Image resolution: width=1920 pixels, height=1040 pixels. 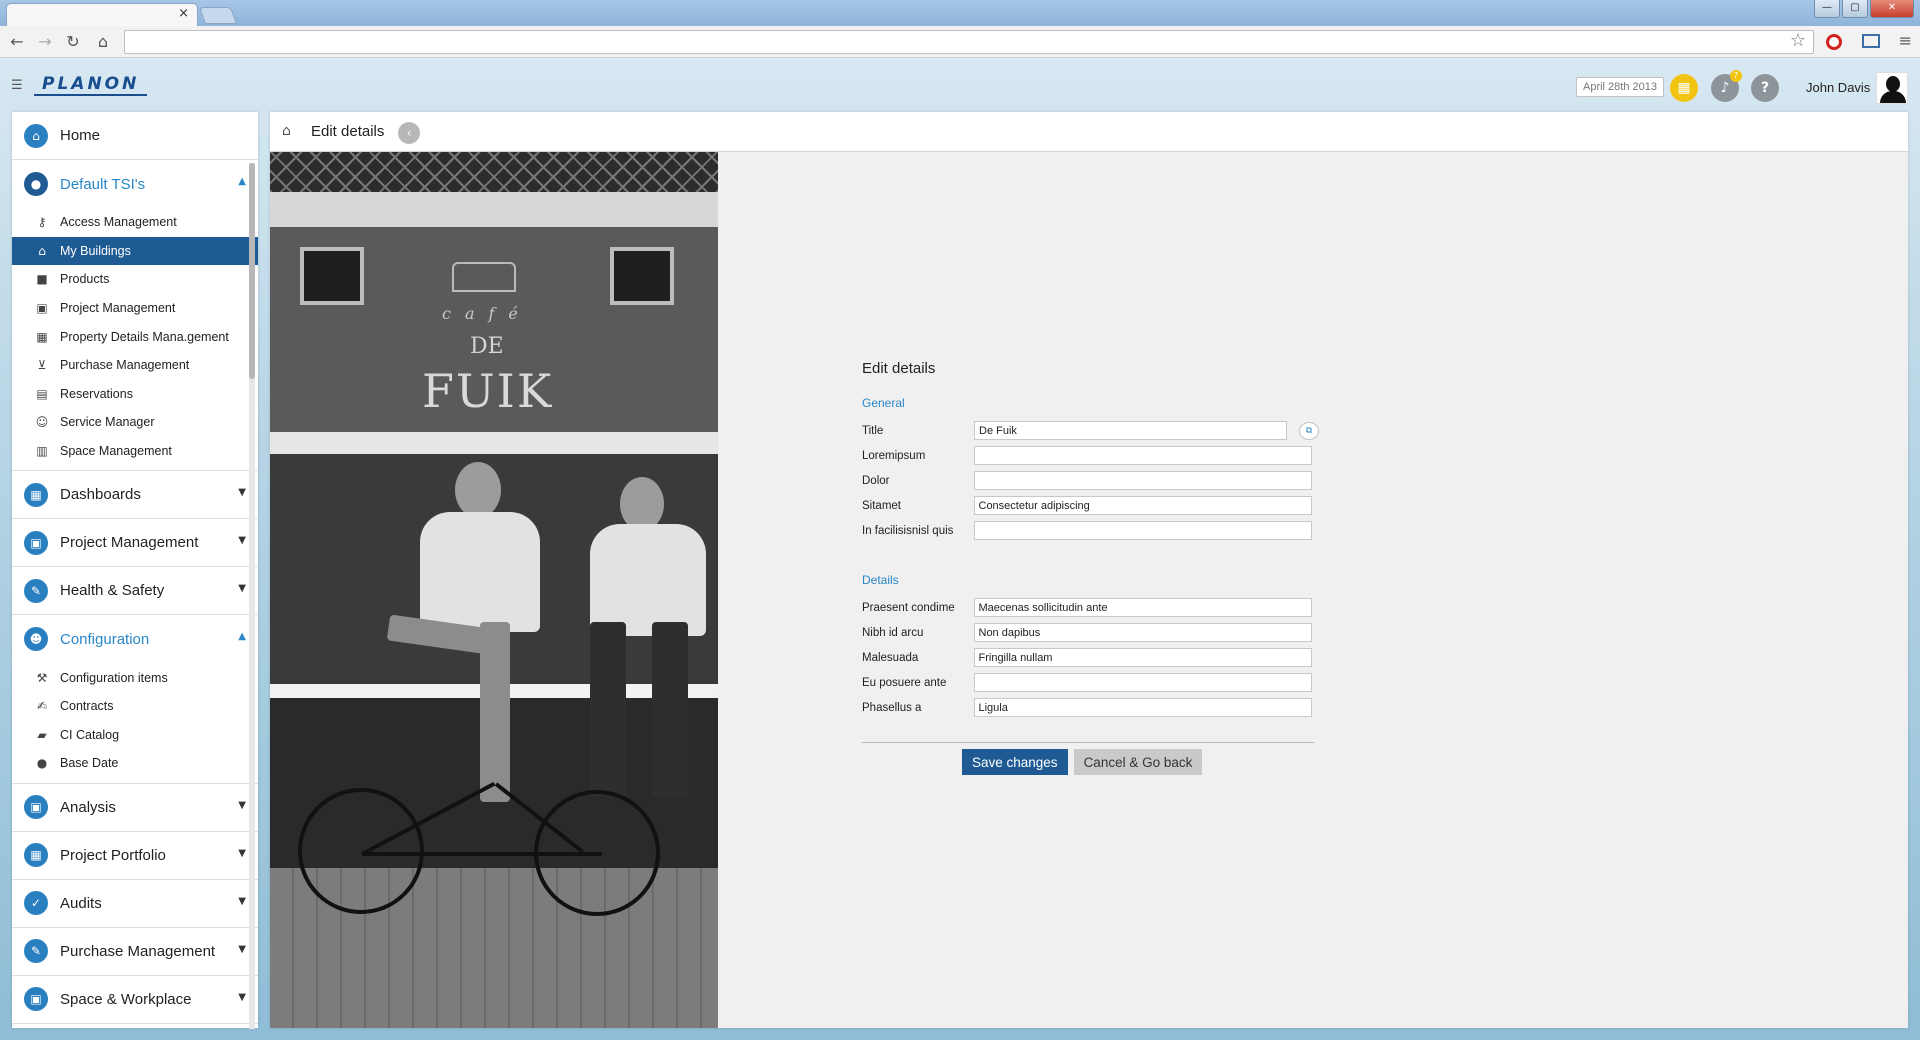 What do you see at coordinates (42, 422) in the screenshot?
I see `service-icon: ☺` at bounding box center [42, 422].